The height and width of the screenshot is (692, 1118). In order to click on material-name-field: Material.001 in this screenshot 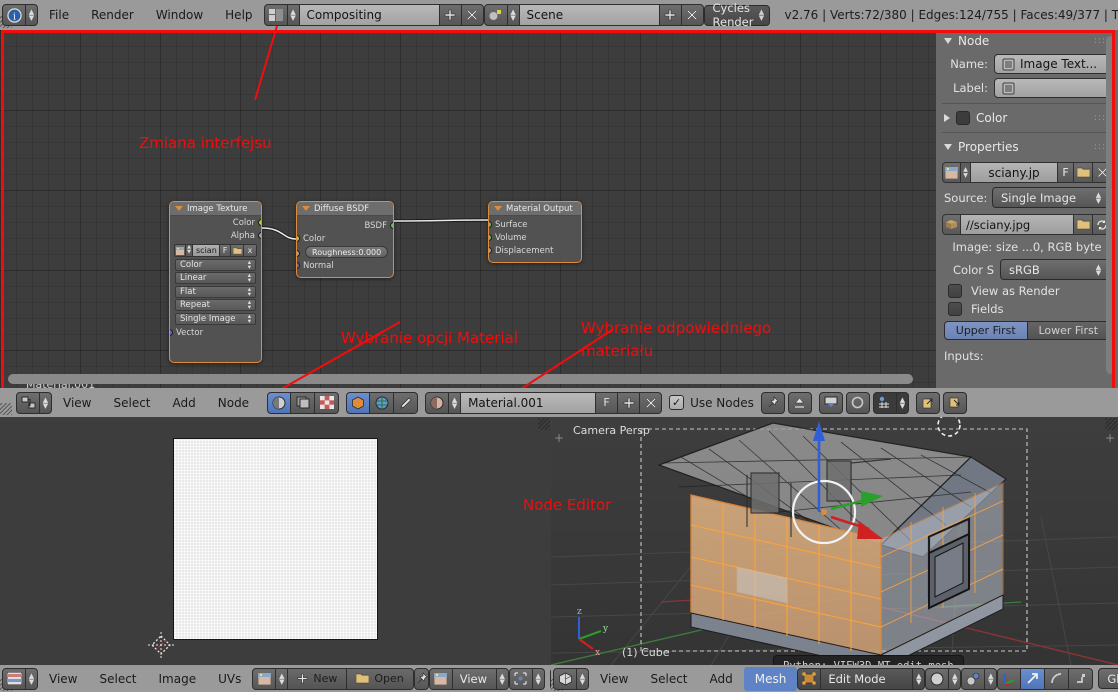, I will do `click(529, 402)`.